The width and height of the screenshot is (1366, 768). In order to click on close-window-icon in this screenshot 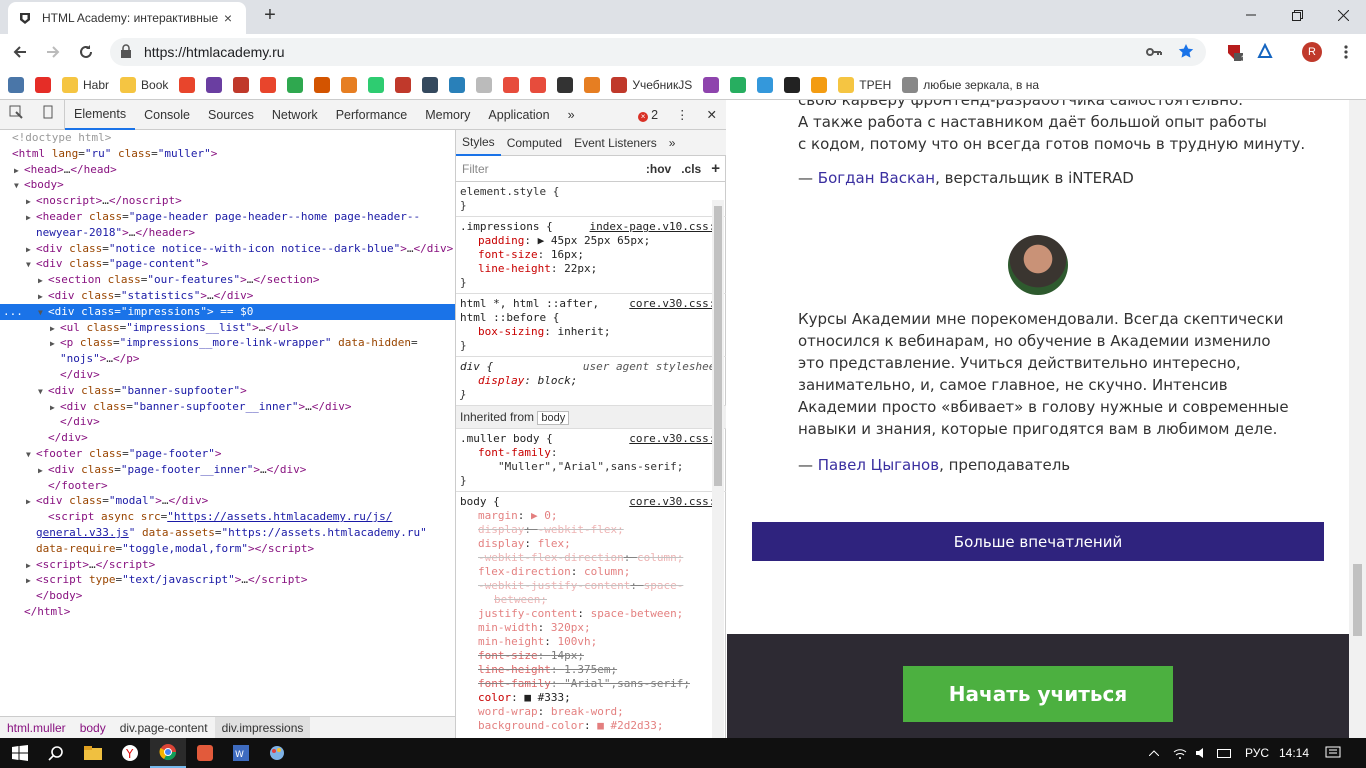, I will do `click(1343, 15)`.